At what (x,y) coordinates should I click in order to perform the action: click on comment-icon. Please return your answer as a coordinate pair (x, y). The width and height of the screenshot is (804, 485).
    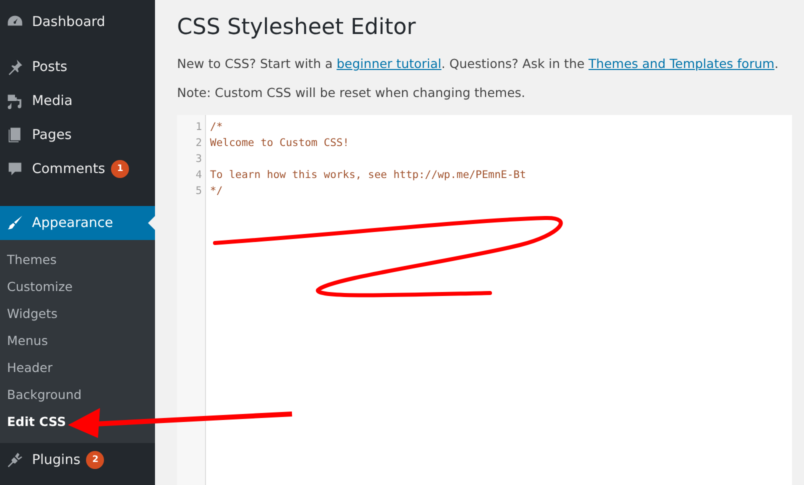
    Looking at the image, I should click on (15, 169).